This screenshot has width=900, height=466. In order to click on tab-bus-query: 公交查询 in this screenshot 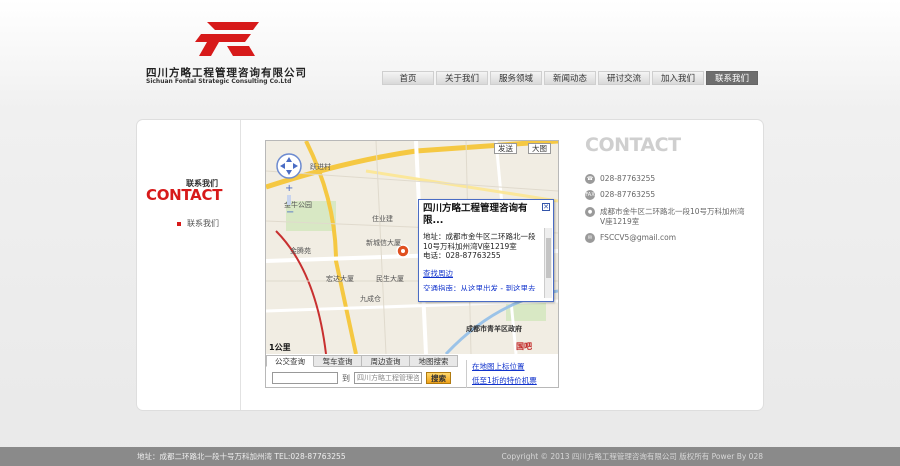, I will do `click(290, 361)`.